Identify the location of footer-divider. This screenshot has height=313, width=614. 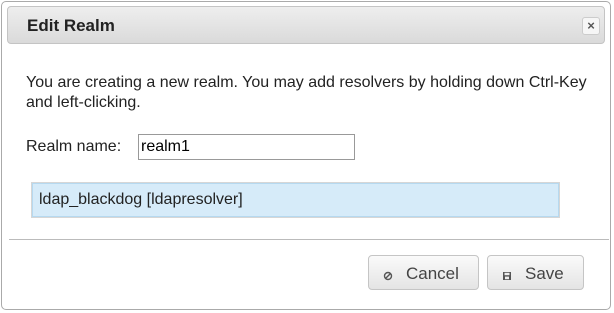
(309, 239).